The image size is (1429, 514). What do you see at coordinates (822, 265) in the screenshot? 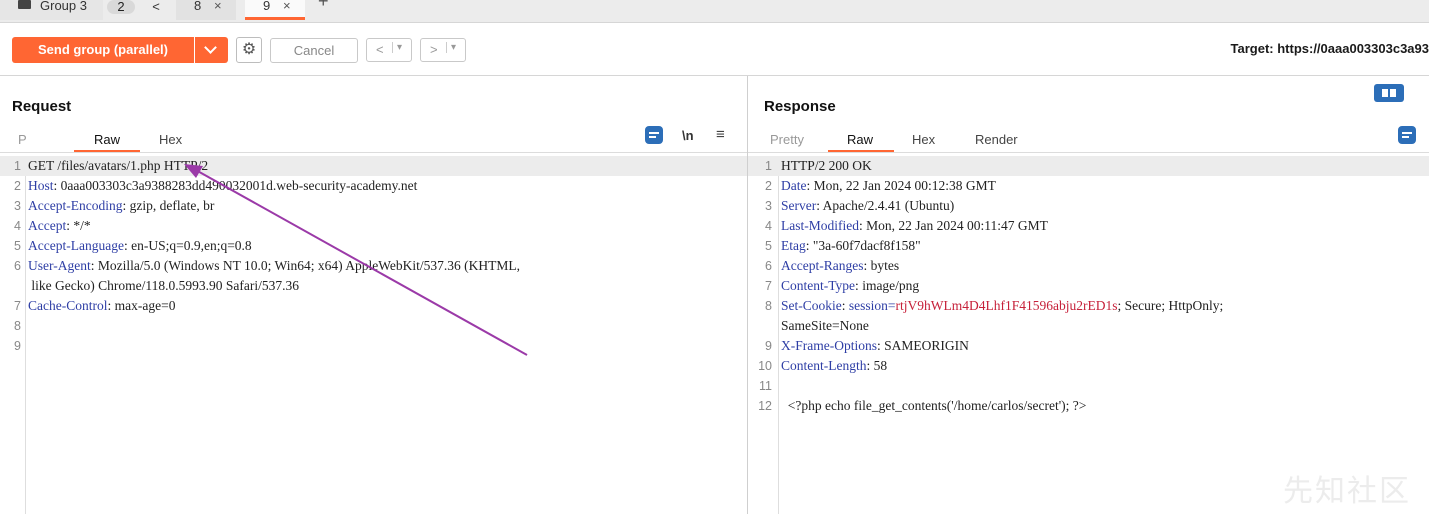
I see `header-name: Accept-Ranges` at bounding box center [822, 265].